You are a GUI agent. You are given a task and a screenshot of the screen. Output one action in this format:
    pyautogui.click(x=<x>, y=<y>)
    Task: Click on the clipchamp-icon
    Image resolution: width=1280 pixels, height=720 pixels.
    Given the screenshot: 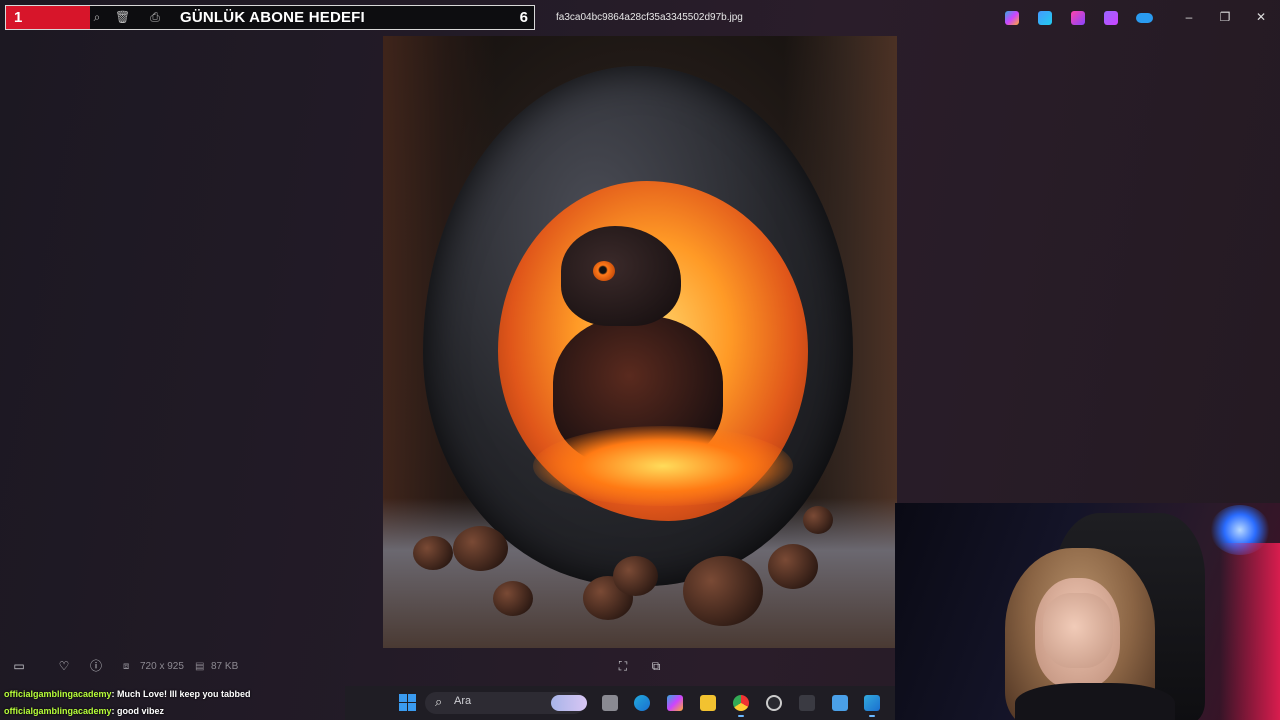 What is the action you would take?
    pyautogui.click(x=1111, y=18)
    